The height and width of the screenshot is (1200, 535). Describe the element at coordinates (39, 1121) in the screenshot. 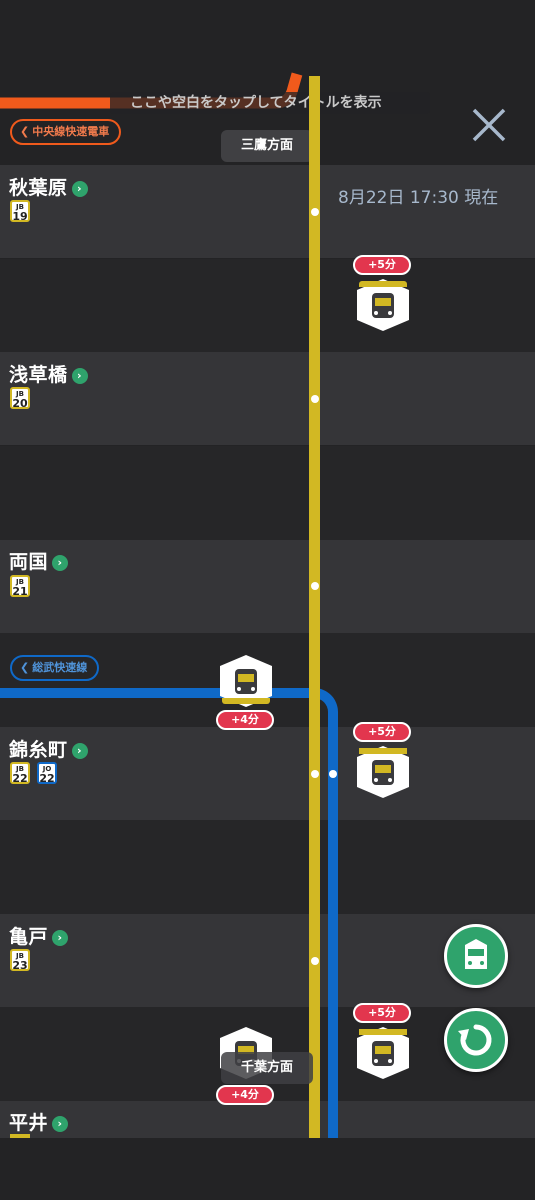

I see `station-name-hirai: 平井 ›` at that location.